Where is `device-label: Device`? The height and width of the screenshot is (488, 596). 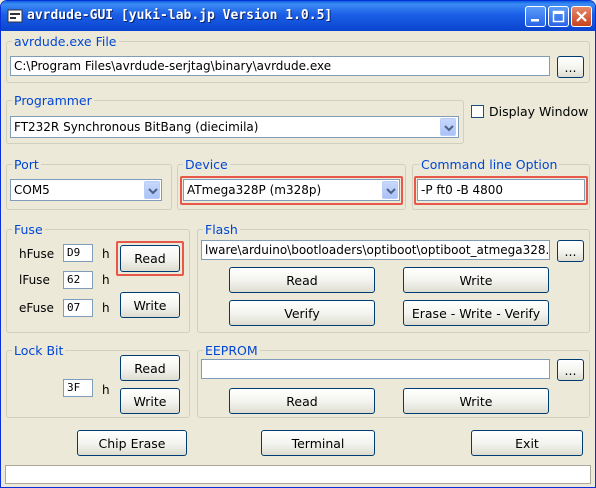 device-label: Device is located at coordinates (206, 164).